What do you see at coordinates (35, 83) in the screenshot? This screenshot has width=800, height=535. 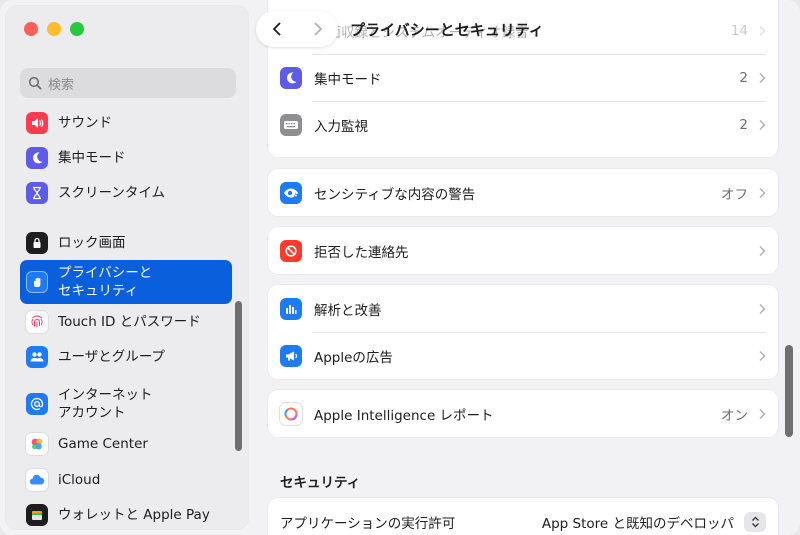 I see `search-icon` at bounding box center [35, 83].